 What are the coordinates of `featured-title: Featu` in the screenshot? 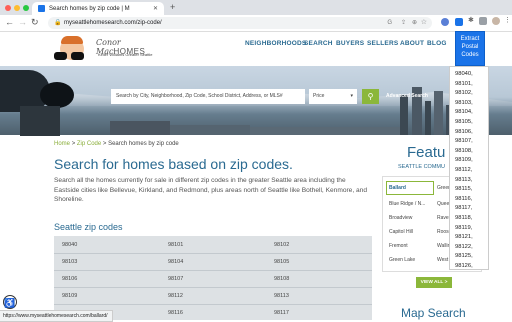 It's located at (426, 152).